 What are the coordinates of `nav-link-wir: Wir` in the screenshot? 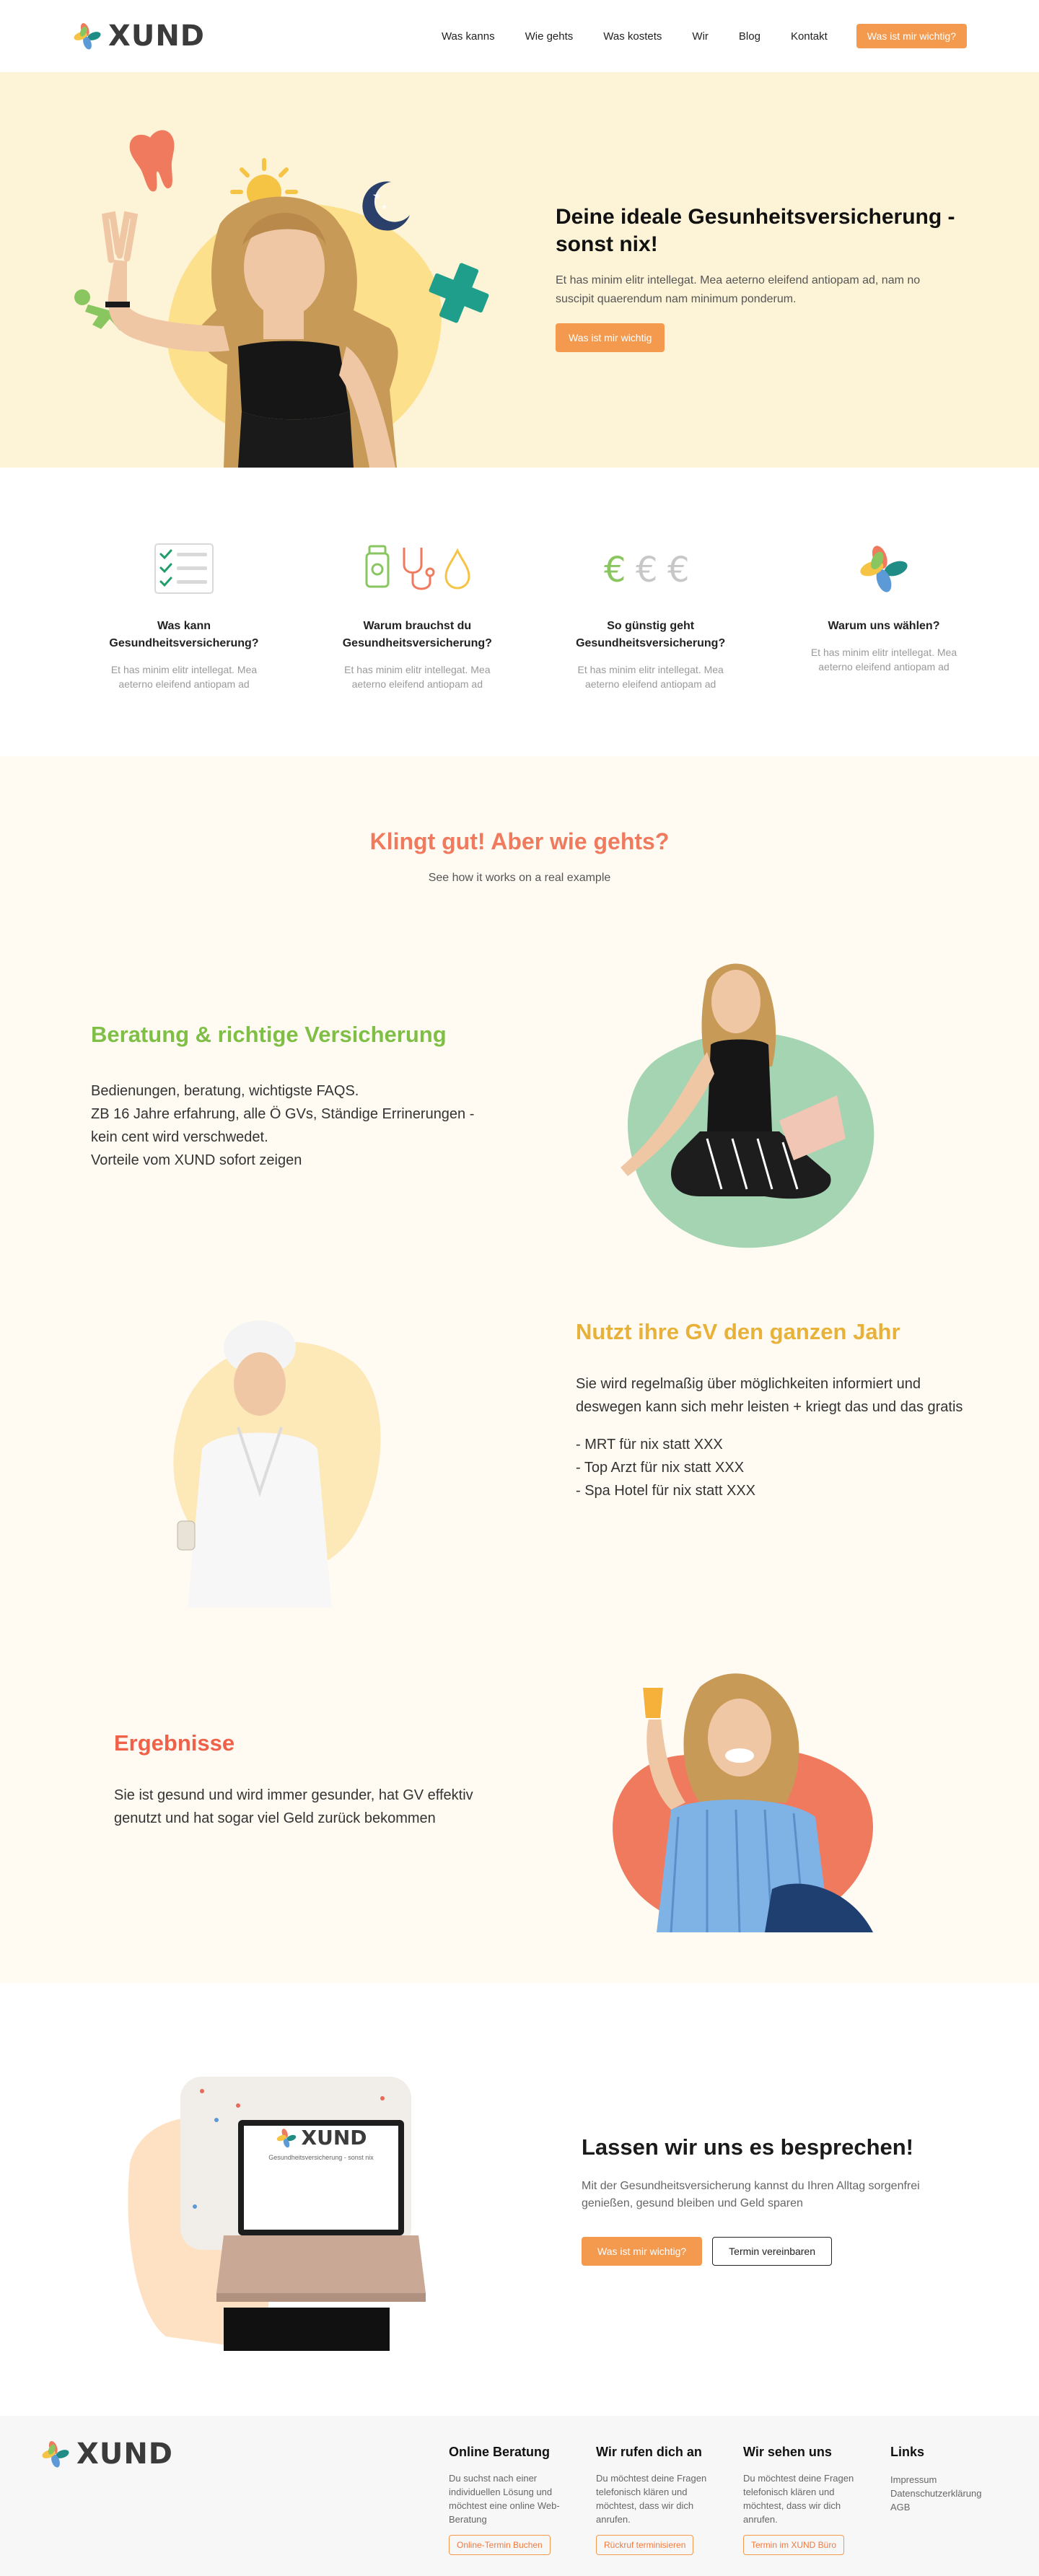 It's located at (700, 36).